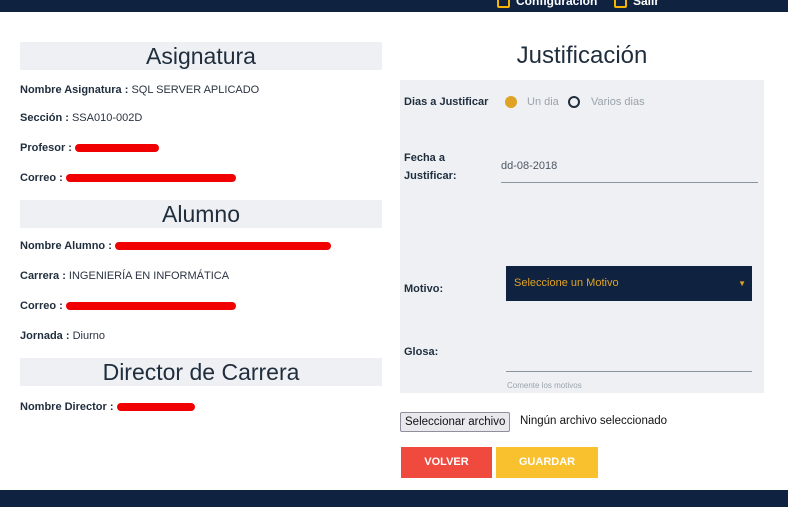  Describe the element at coordinates (45, 336) in the screenshot. I see `jornada-label: Jornada :` at that location.